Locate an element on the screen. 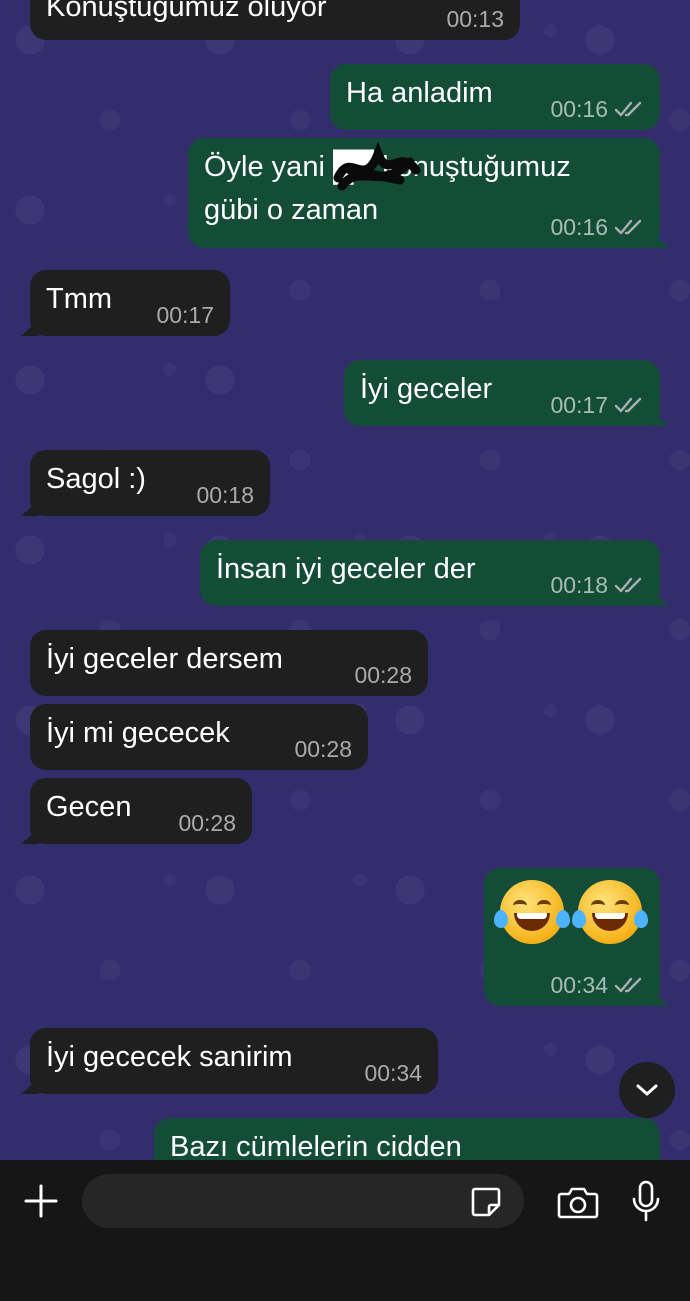 The width and height of the screenshot is (690, 1301). message-bubble-incoming: İyi mi gececek 00:28 is located at coordinates (199, 737).